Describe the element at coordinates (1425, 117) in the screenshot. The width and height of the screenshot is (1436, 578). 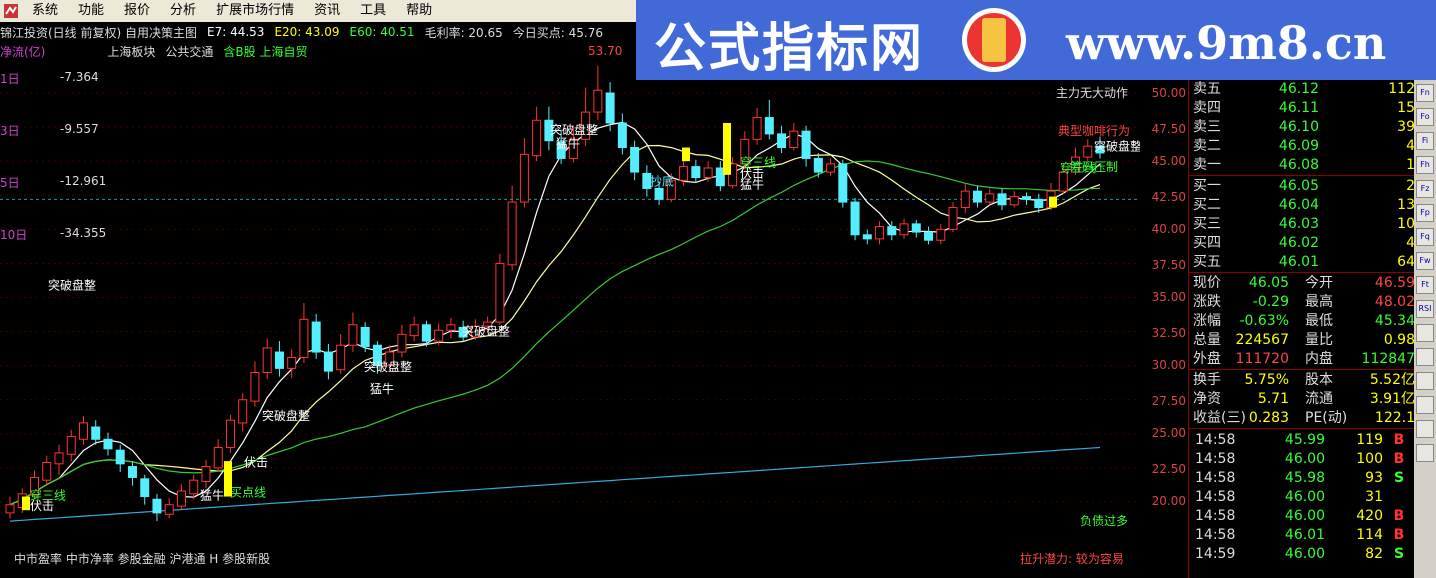
I see `toolbar-button: Fo` at that location.